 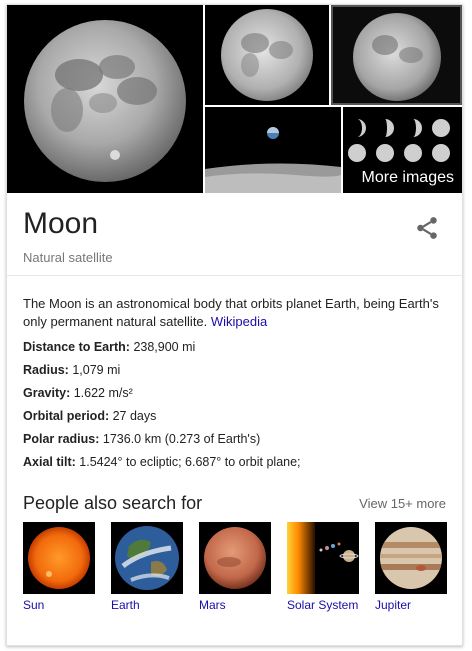 What do you see at coordinates (94, 370) in the screenshot?
I see `fact-value: 1,079 mi` at bounding box center [94, 370].